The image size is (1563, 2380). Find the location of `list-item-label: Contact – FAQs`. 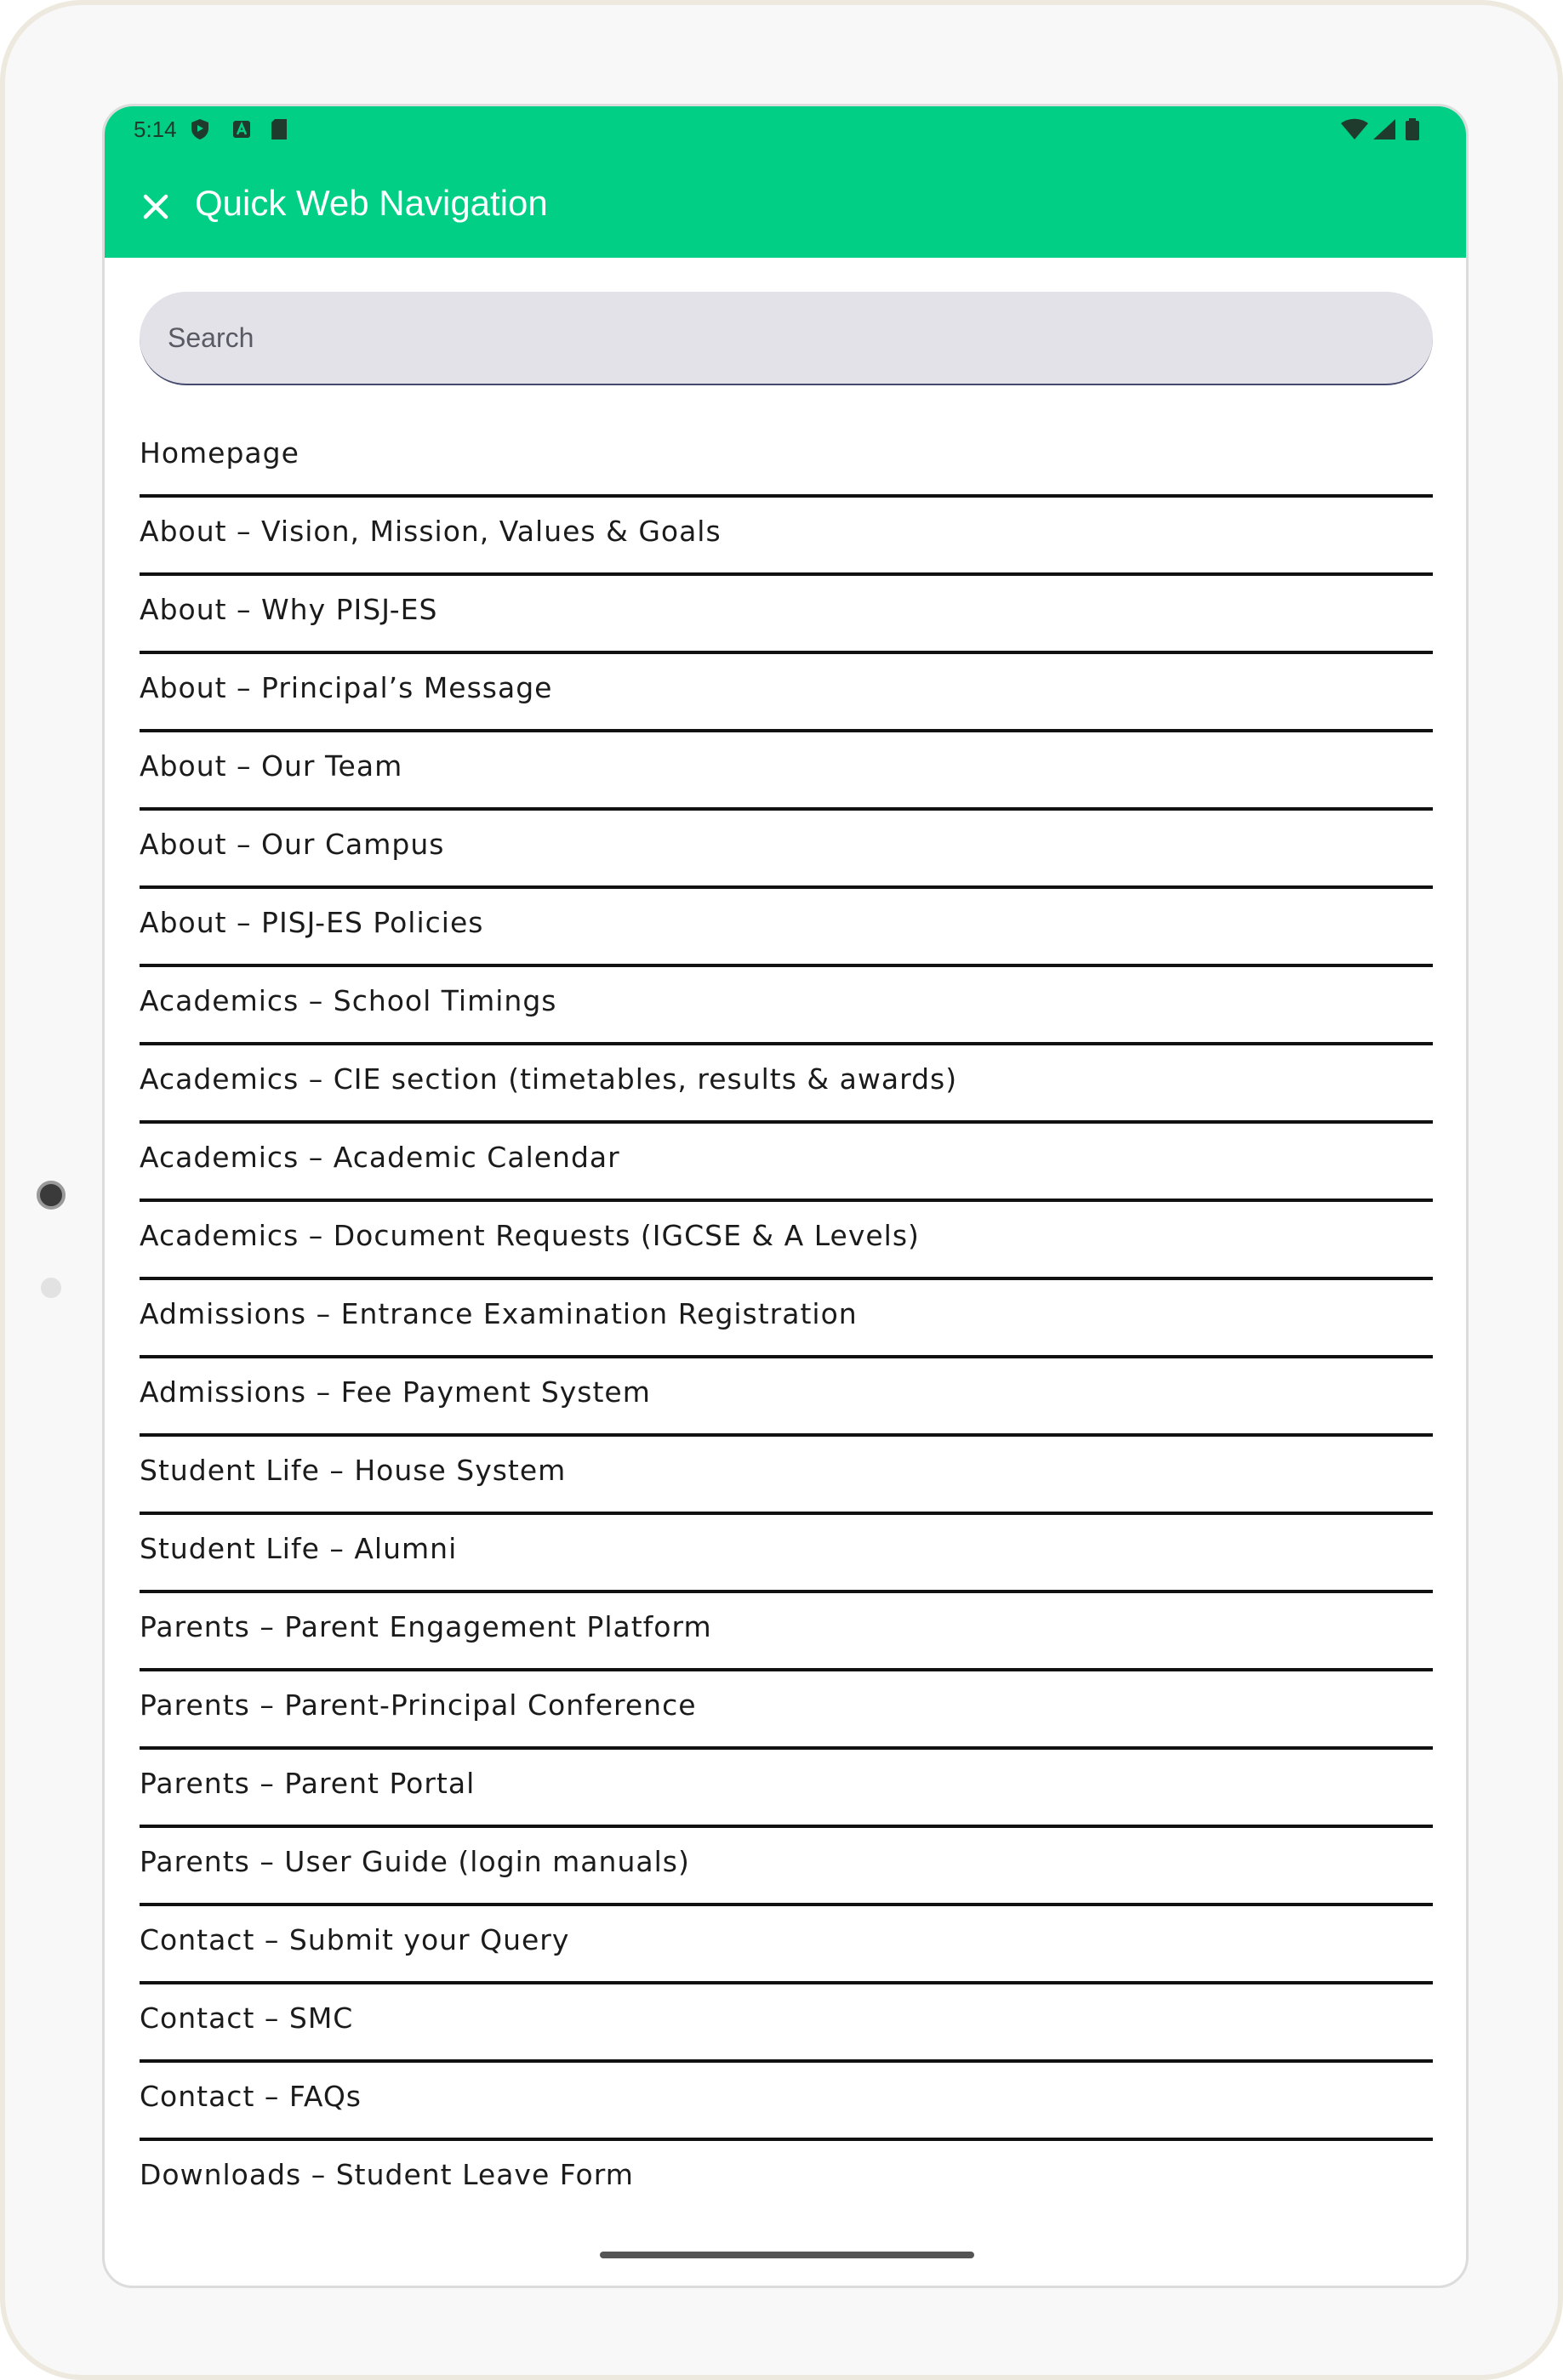

list-item-label: Contact – FAQs is located at coordinates (251, 2096).